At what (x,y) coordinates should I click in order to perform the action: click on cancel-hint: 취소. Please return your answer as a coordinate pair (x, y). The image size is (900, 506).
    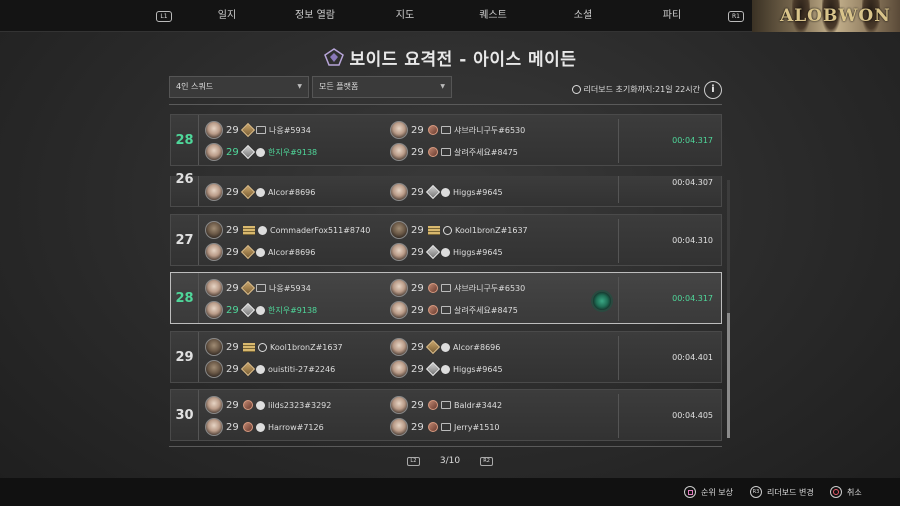
    Looking at the image, I should click on (846, 492).